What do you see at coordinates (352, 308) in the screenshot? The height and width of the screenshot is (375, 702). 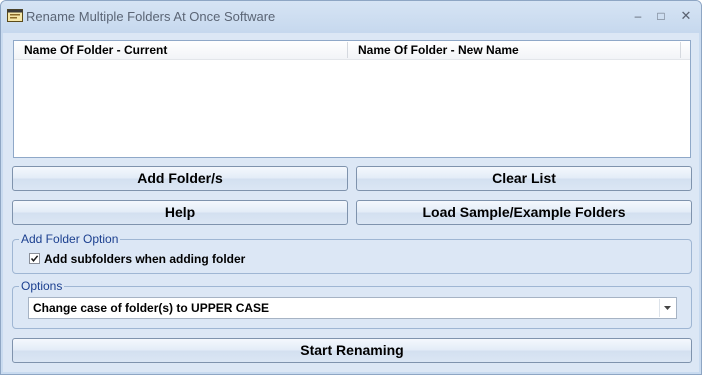 I see `rename-option-dropdown: Change case of folder(s) to UPPER CASE` at bounding box center [352, 308].